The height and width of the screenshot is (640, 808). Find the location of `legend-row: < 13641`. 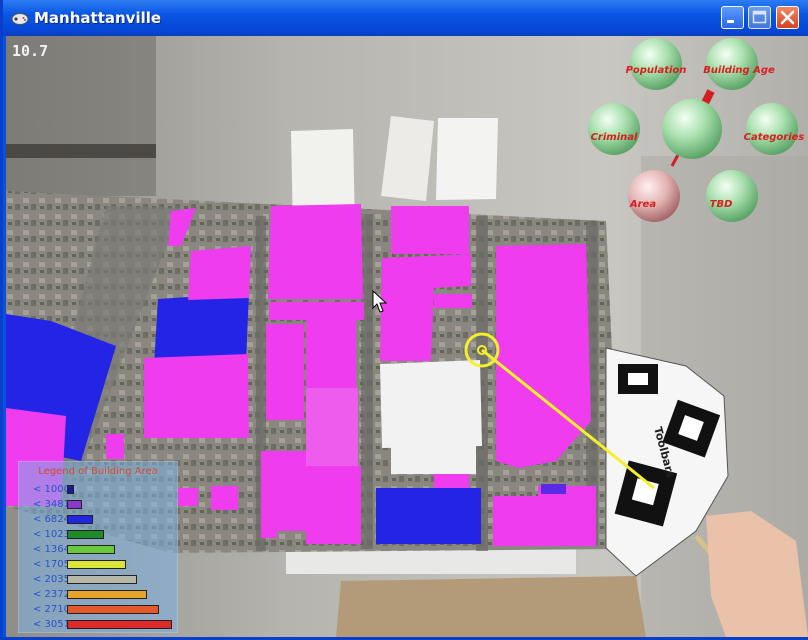

legend-row: < 13641 is located at coordinates (98, 550).